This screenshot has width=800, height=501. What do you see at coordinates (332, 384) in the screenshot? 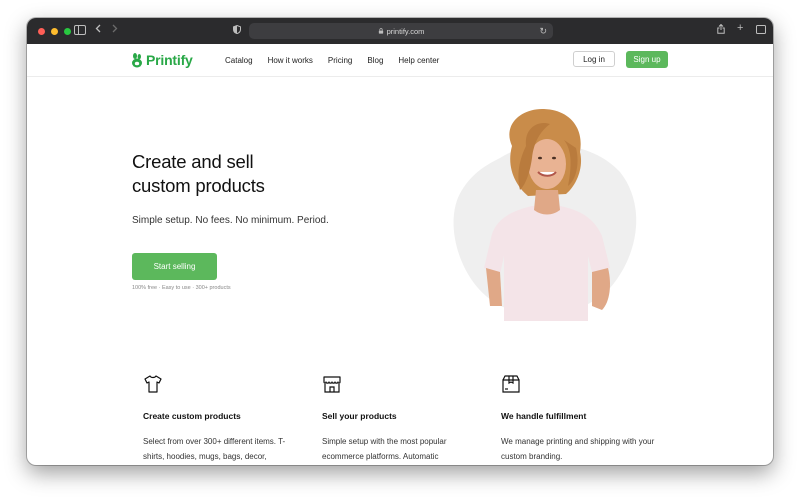
I see `store-icon` at bounding box center [332, 384].